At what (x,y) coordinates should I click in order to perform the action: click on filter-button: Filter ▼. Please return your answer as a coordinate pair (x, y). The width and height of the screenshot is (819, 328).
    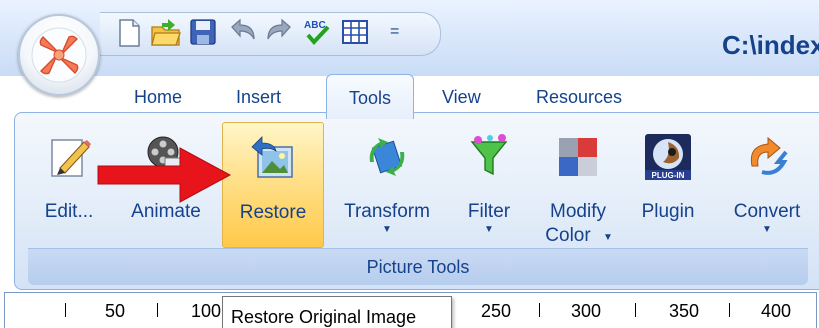
    Looking at the image, I should click on (489, 187).